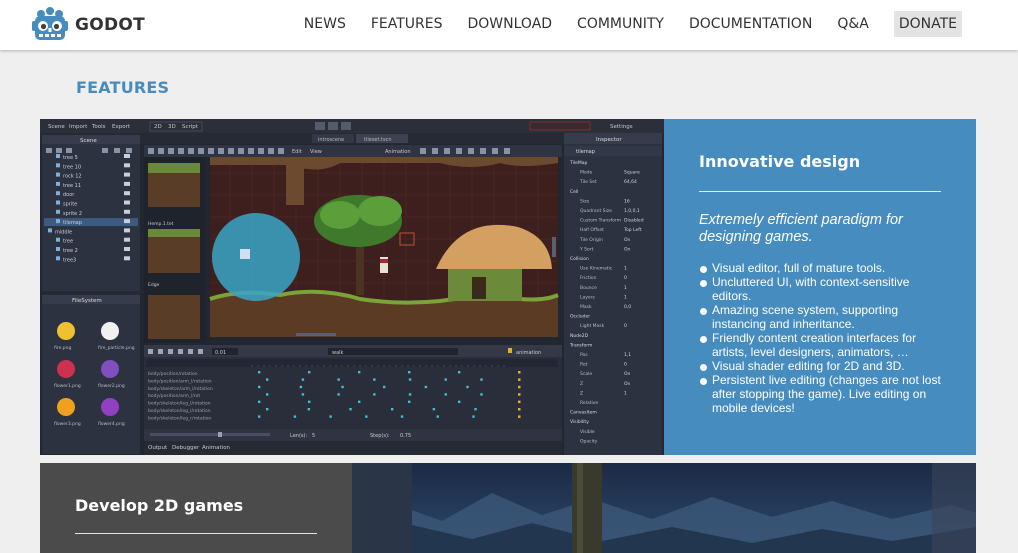  I want to click on tile-label-2: Edge, so click(154, 285).